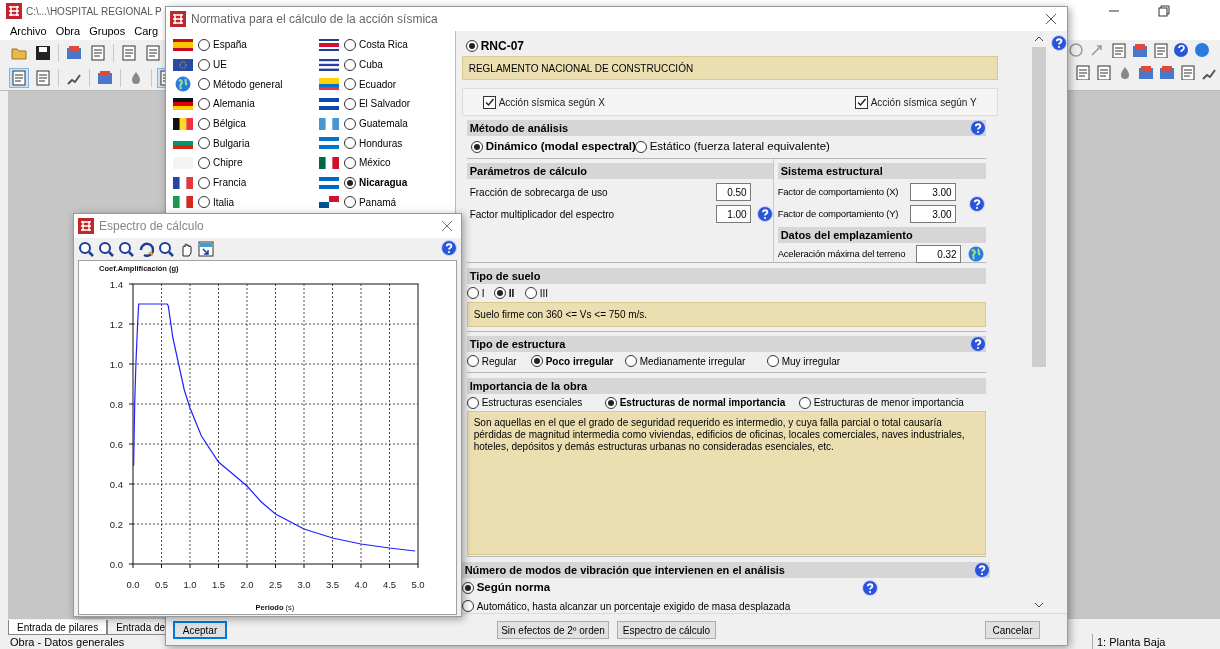  I want to click on radio-option: Regular, so click(491, 361).